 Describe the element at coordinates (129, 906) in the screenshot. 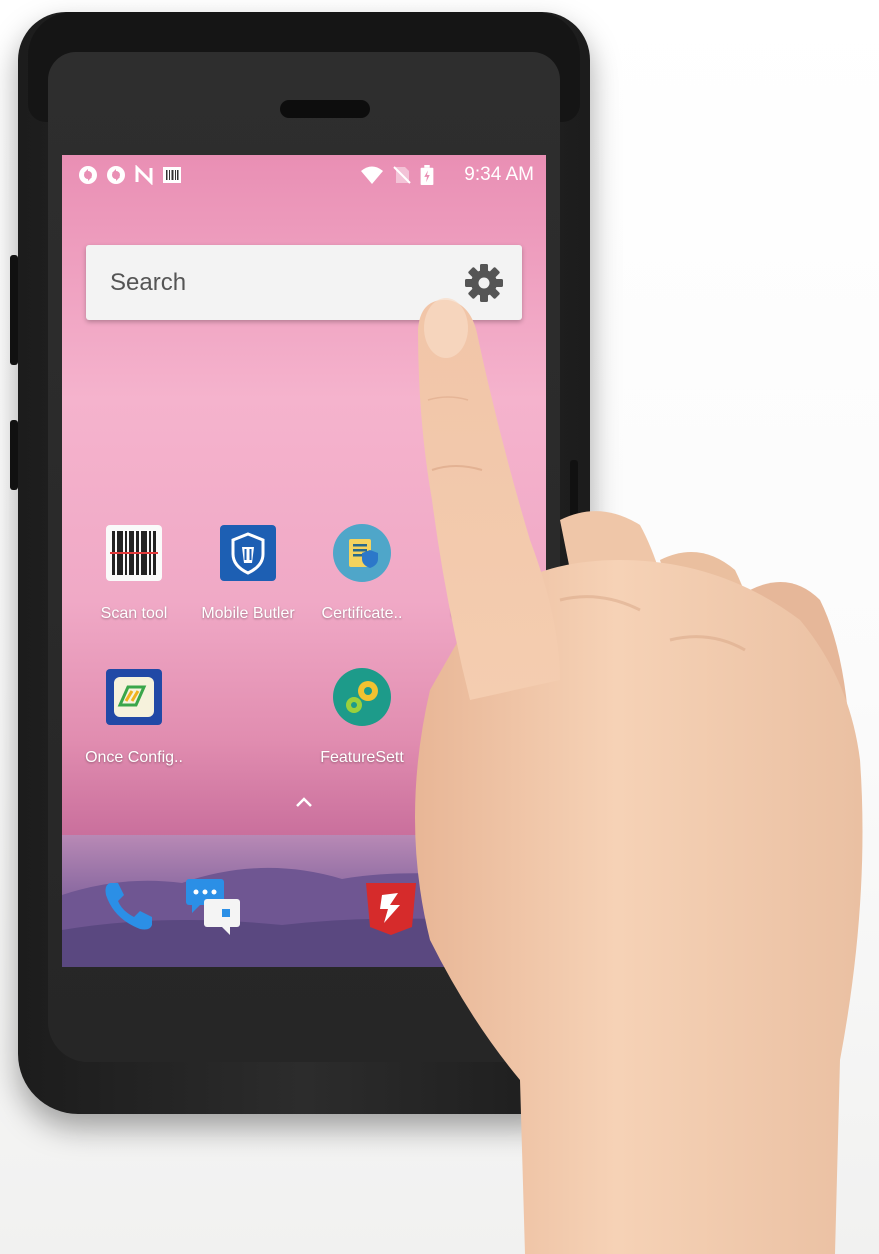

I see `phone-icon` at that location.